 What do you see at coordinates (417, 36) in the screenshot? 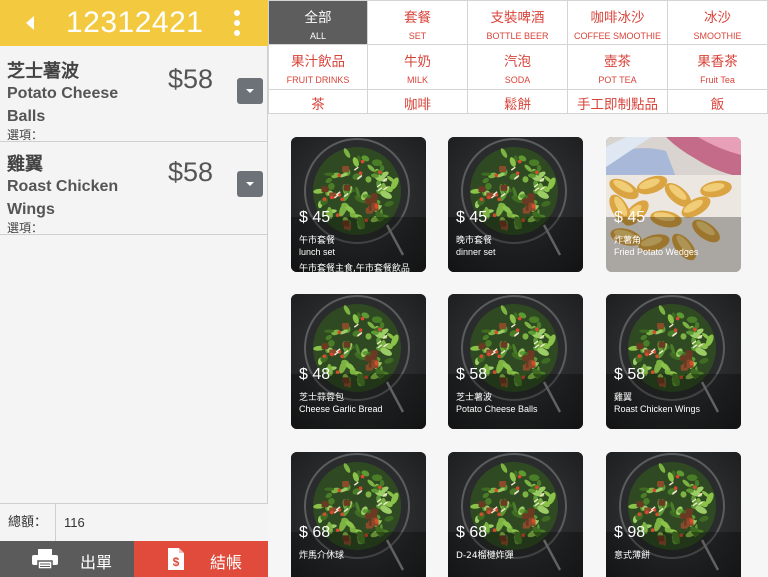
I see `category-tab-label-en: SET` at bounding box center [417, 36].